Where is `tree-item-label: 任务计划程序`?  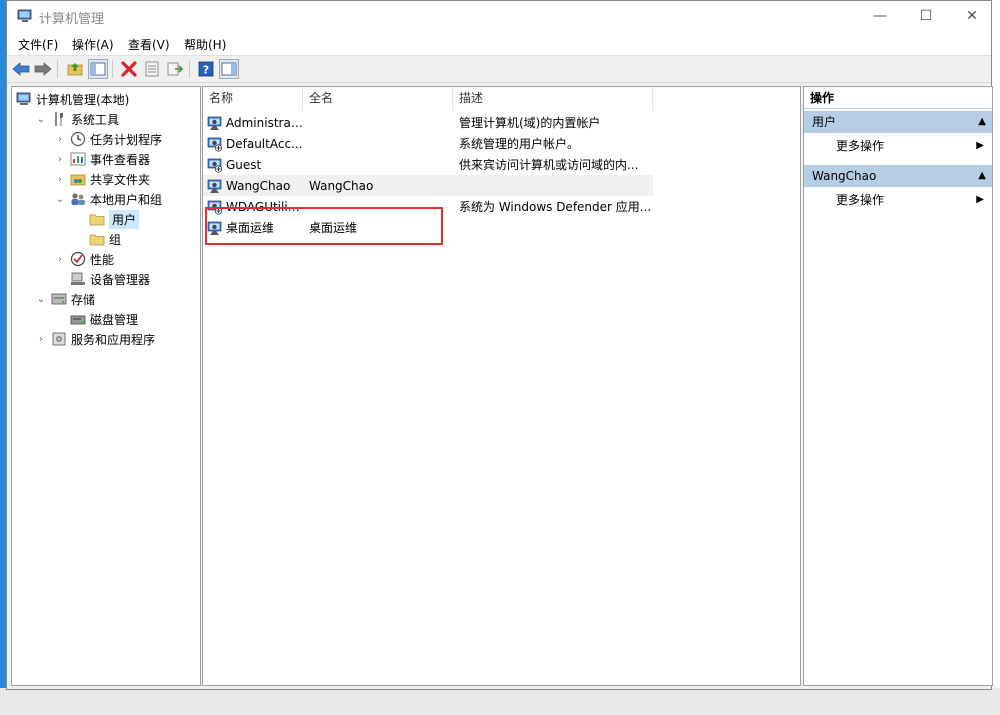
tree-item-label: 任务计划程序 is located at coordinates (126, 139).